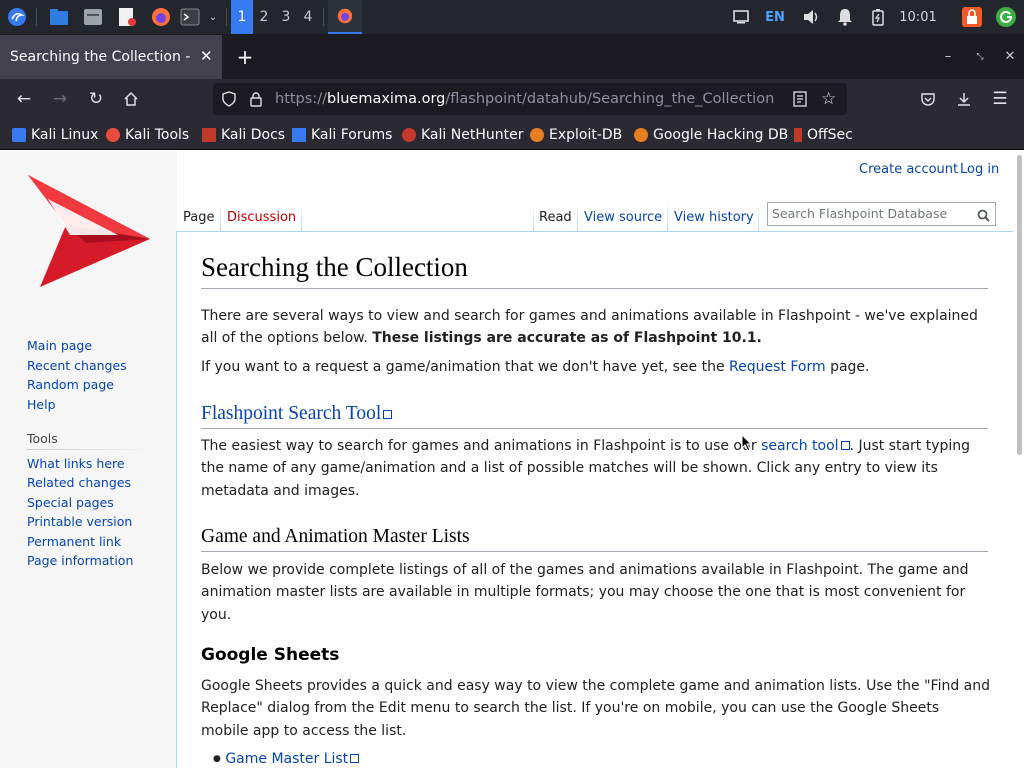 The width and height of the screenshot is (1024, 768). What do you see at coordinates (79, 521) in the screenshot?
I see `sidebar-item-printable-version: Printable version` at bounding box center [79, 521].